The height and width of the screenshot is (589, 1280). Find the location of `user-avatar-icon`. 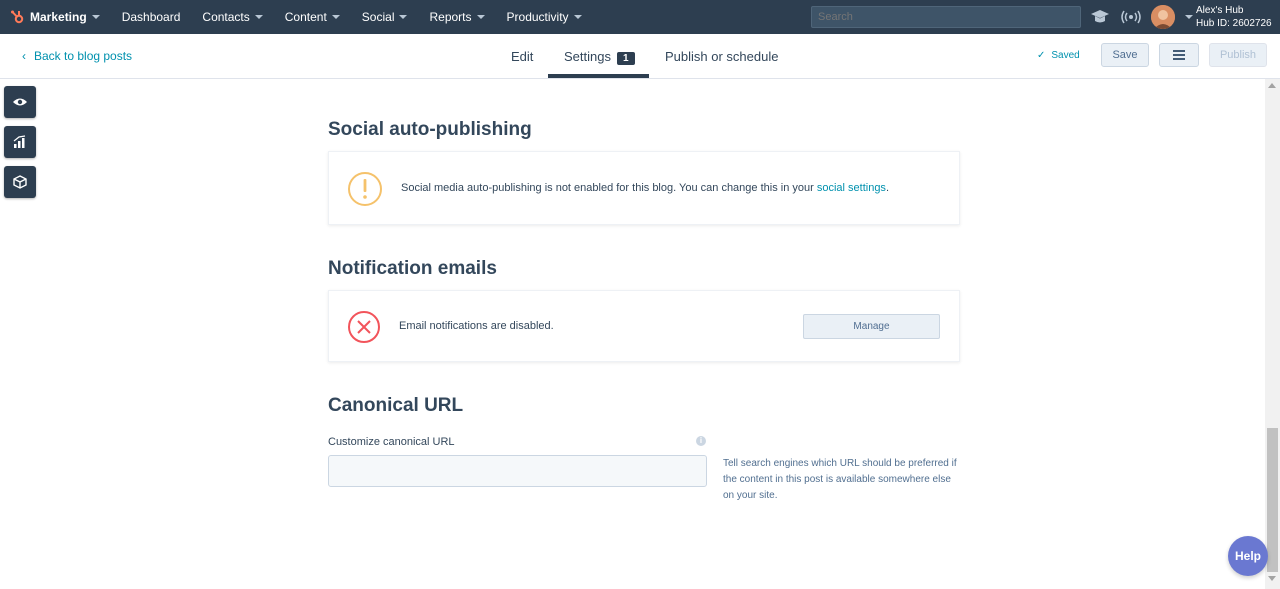

user-avatar-icon is located at coordinates (1163, 17).